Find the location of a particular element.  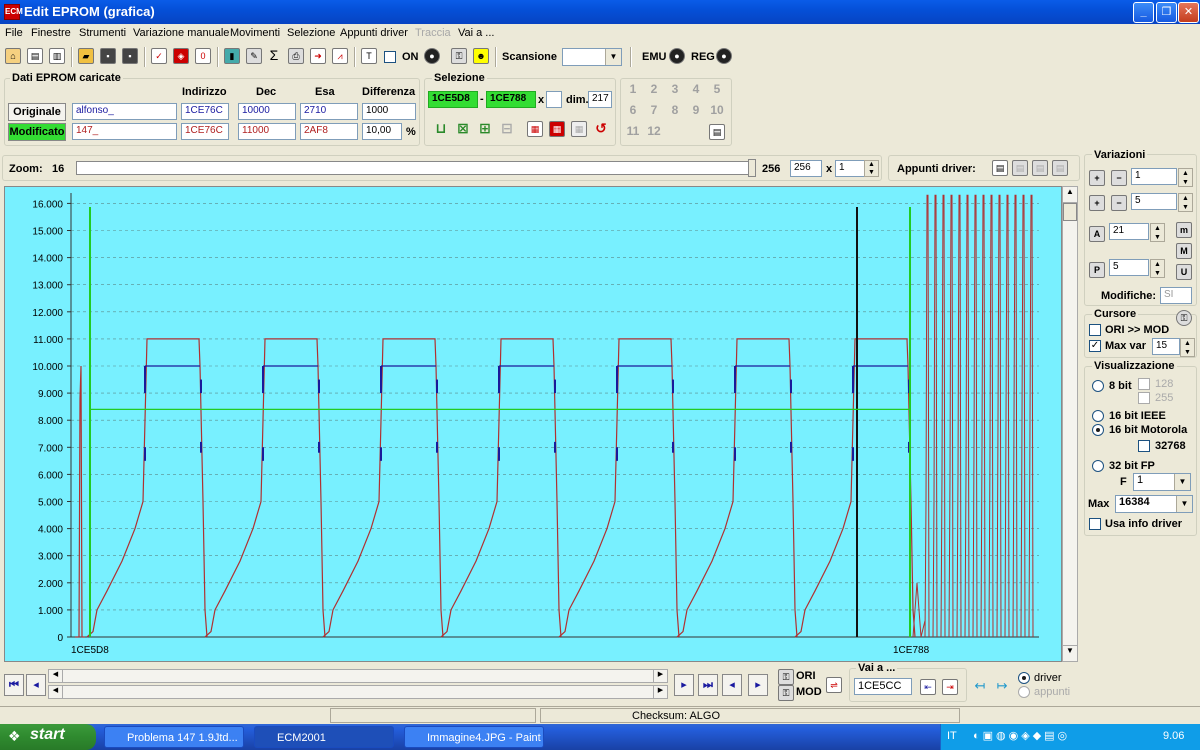

select-mid-icon: ⊞ is located at coordinates (485, 129).